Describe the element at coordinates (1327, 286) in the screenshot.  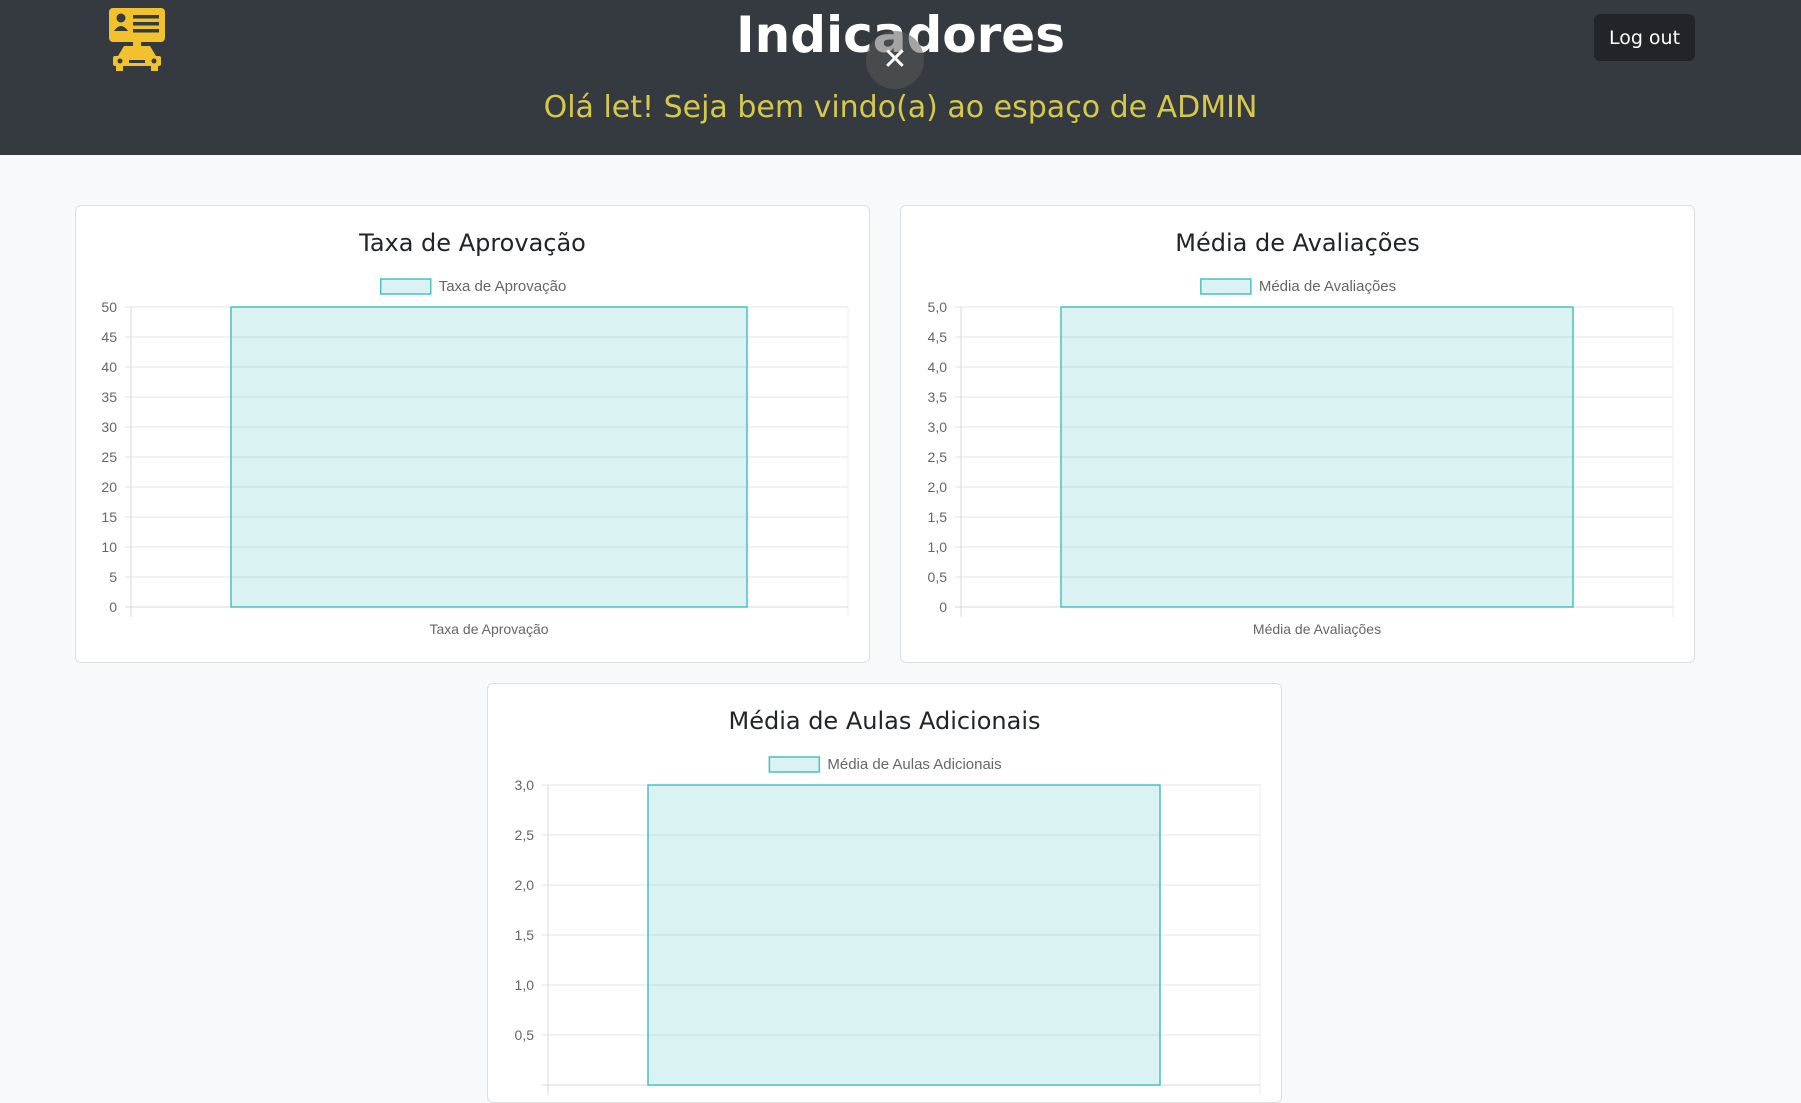
I see `legend-label: Média de Avaliações` at that location.